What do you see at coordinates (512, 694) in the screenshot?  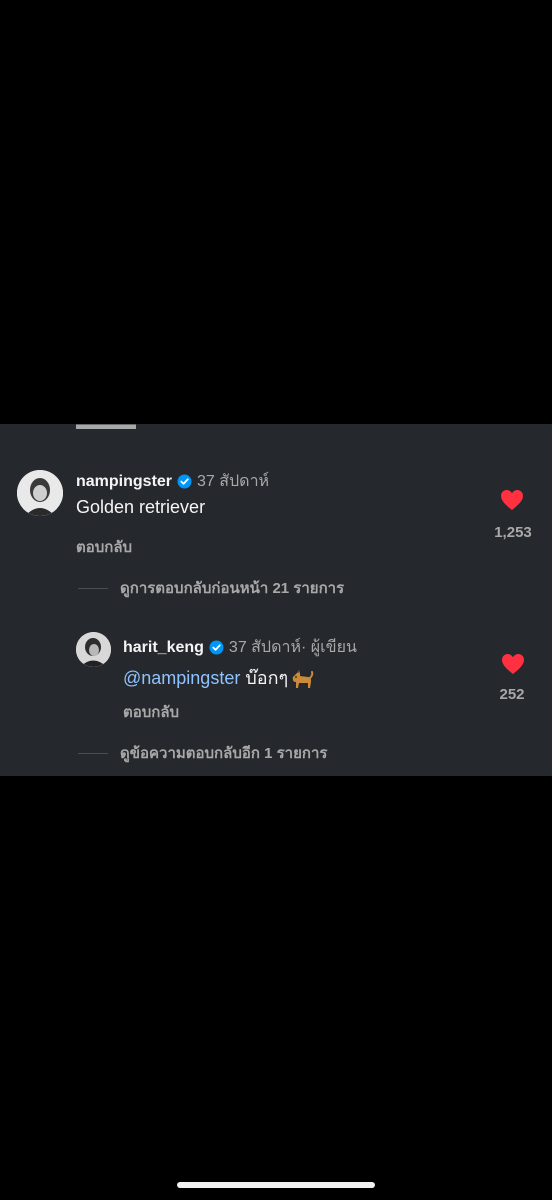 I see `reply-like-count: 252` at bounding box center [512, 694].